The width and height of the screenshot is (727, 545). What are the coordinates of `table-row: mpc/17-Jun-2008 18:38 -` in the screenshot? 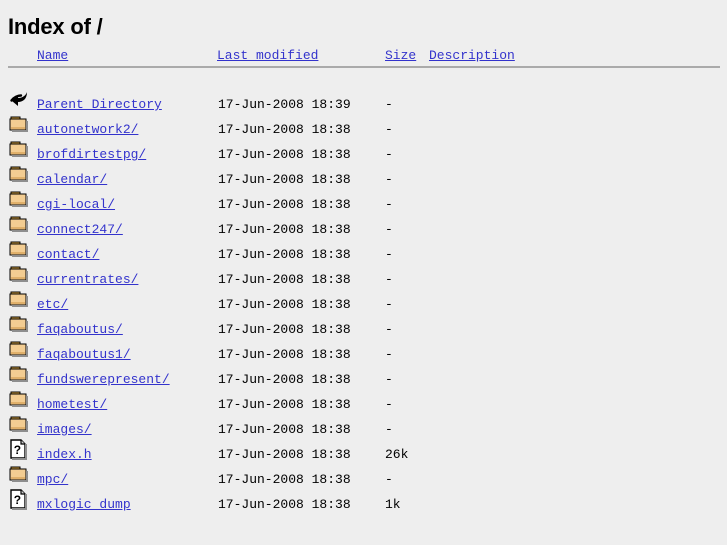 It's located at (364, 473).